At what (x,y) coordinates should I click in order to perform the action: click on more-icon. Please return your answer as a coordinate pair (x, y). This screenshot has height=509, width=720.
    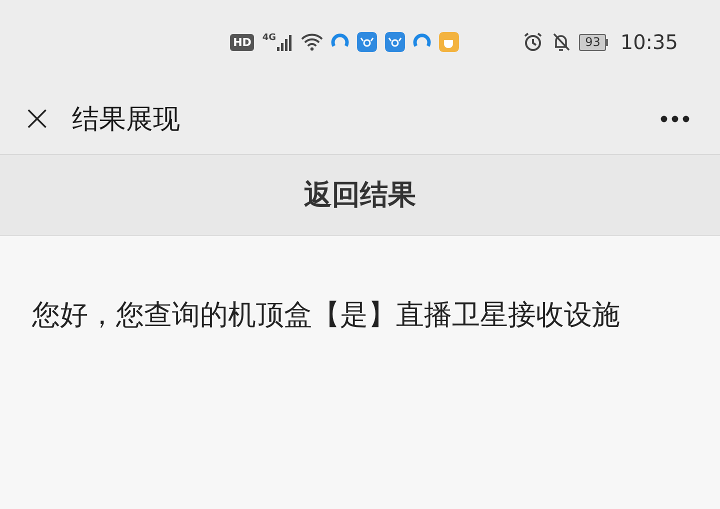
    Looking at the image, I should click on (675, 119).